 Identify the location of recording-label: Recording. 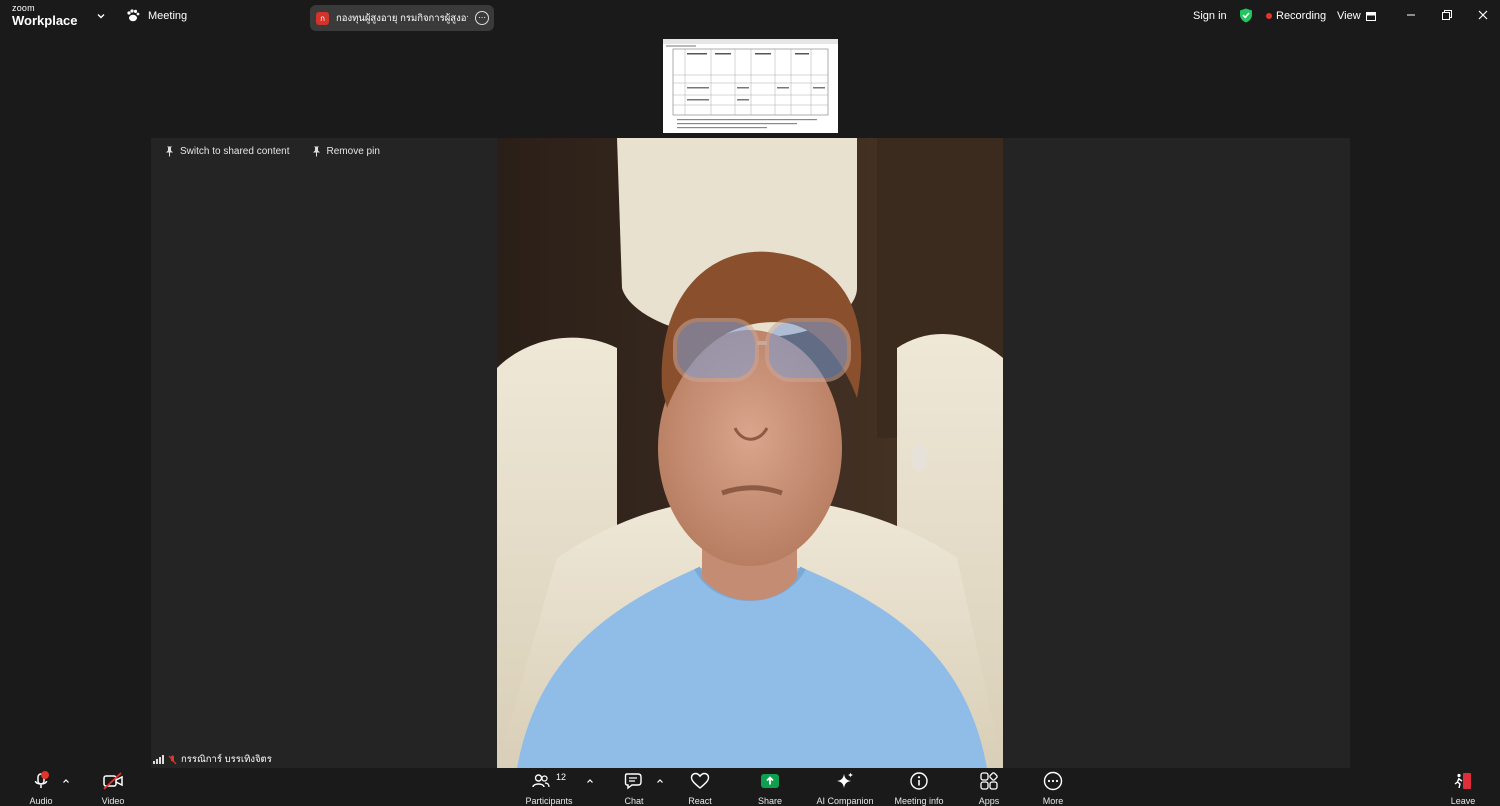
(1301, 16).